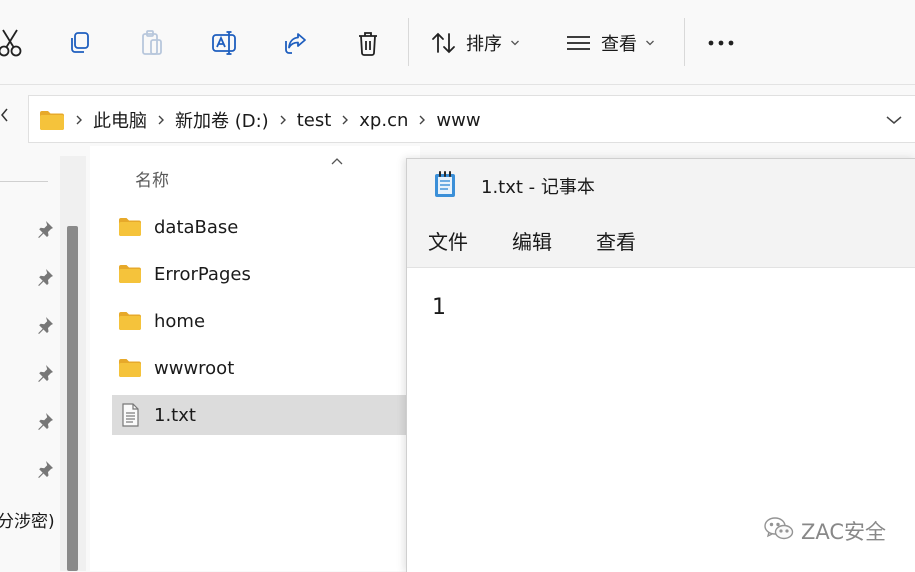 The image size is (915, 572). I want to click on navigation-pane: 分涉密), so click(45, 358).